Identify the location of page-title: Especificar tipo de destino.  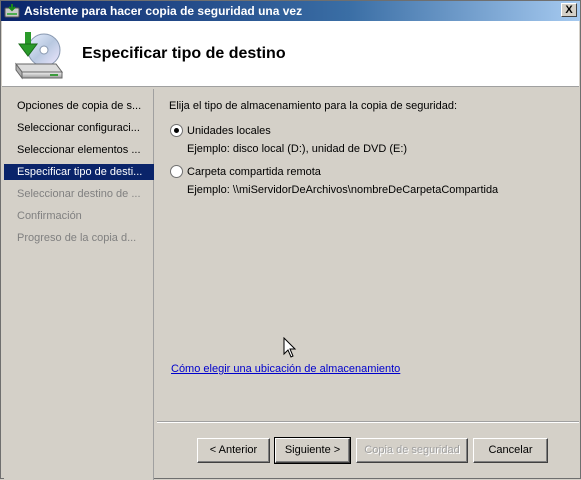
(184, 53).